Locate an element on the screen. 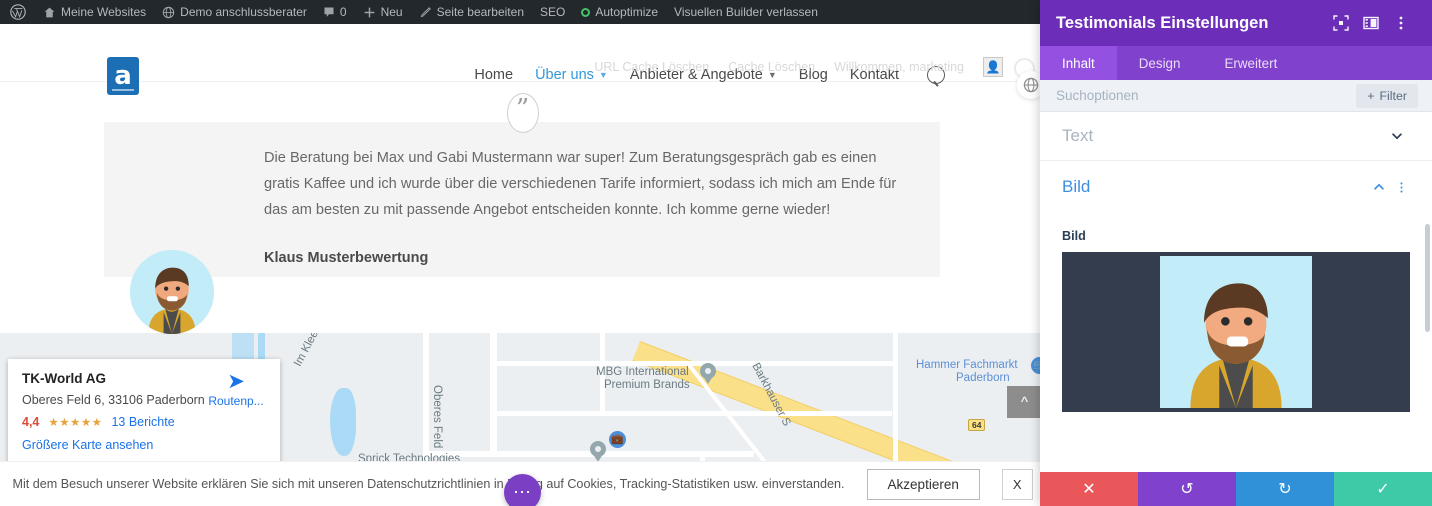 The height and width of the screenshot is (506, 1432). map-poi-icon: 💼 is located at coordinates (617, 439).